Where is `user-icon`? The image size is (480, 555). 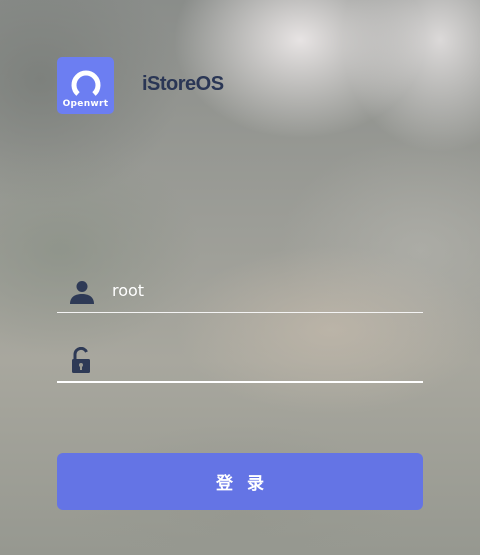
user-icon is located at coordinates (82, 292).